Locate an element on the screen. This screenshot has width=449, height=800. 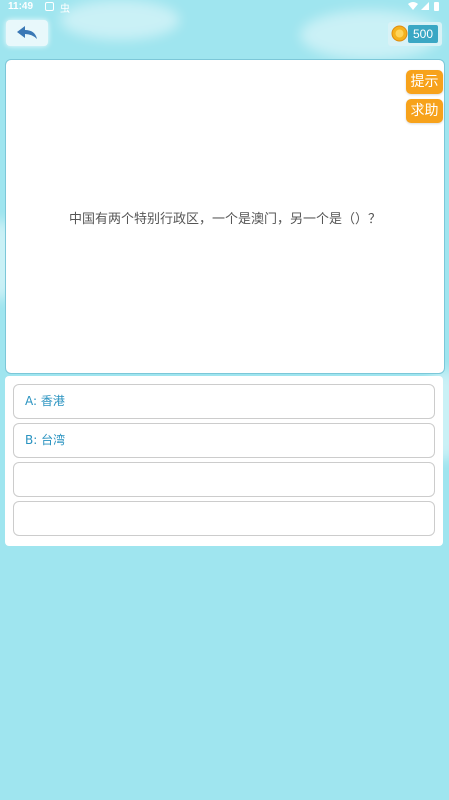
help-button: 求助 is located at coordinates (424, 111).